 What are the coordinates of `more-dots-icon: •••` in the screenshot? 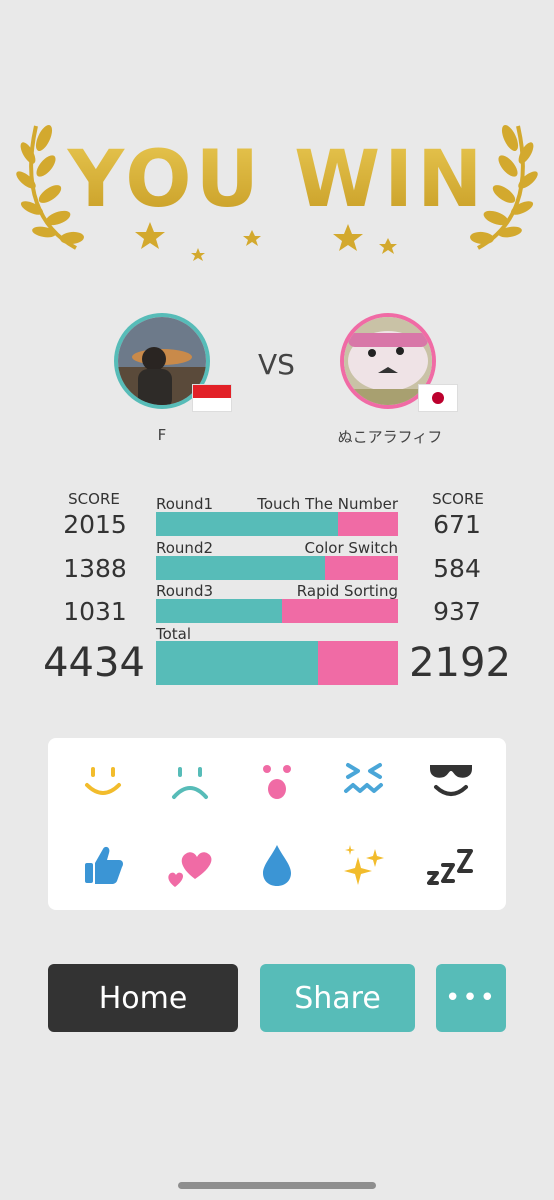 It's located at (470, 998).